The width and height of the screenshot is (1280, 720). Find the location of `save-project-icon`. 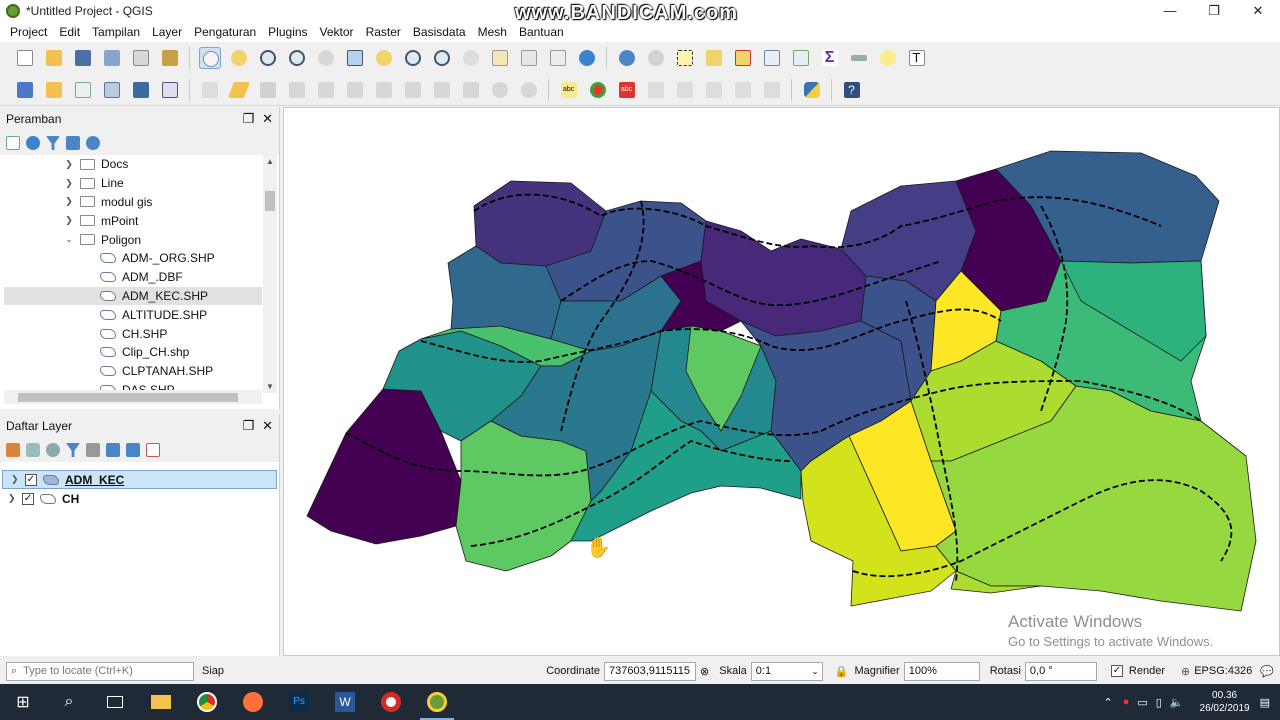

save-project-icon is located at coordinates (83, 58).